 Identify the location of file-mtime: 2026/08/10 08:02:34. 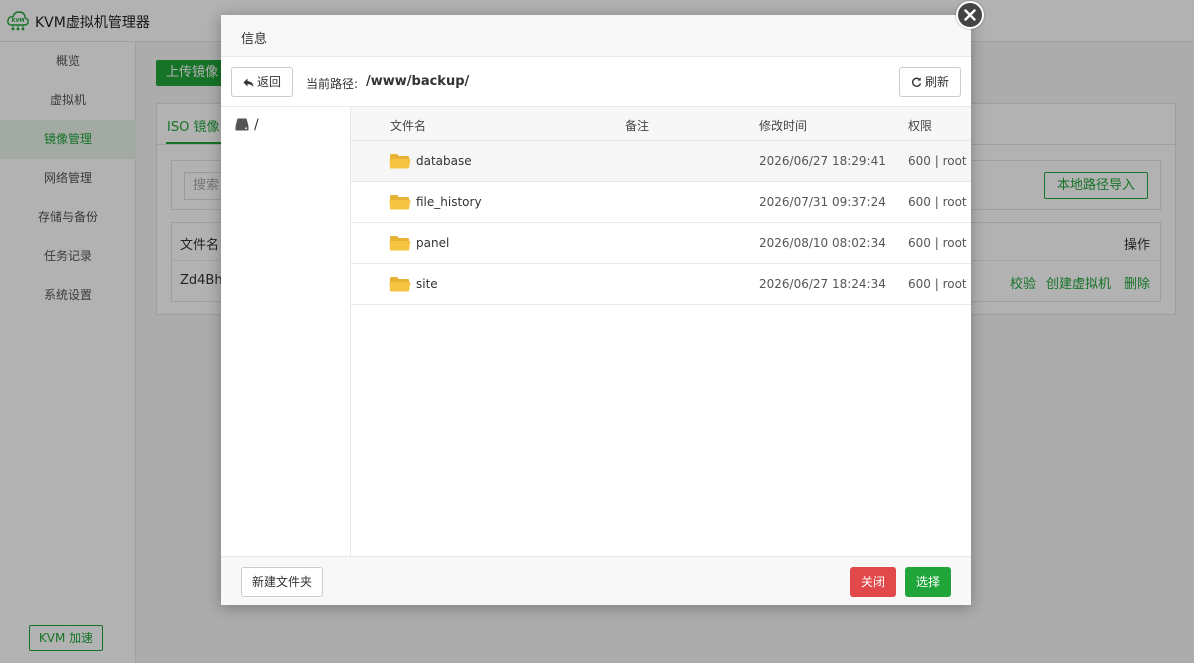
(822, 243).